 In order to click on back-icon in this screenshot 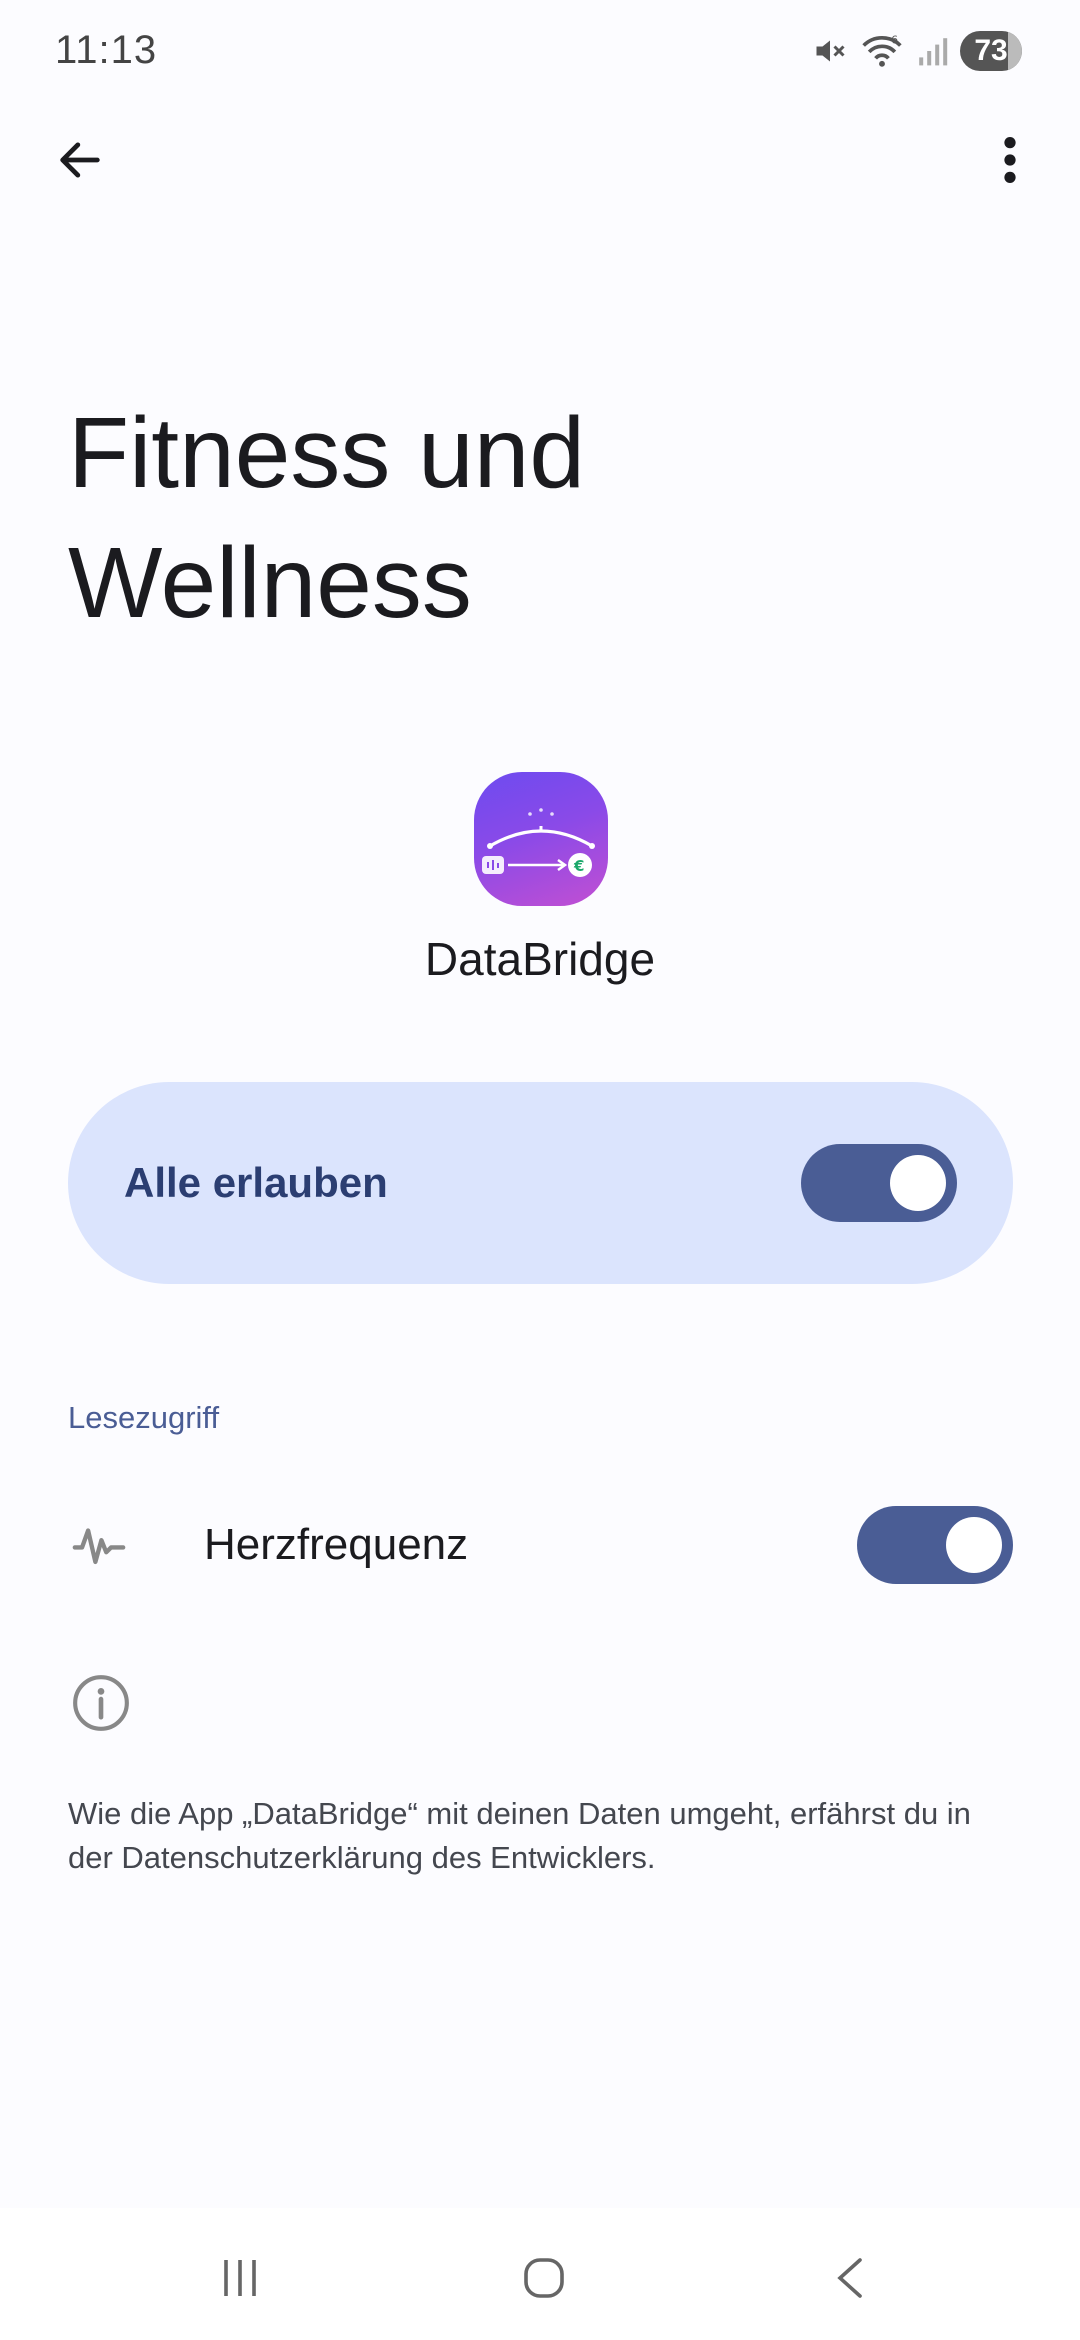, I will do `click(850, 2278)`.